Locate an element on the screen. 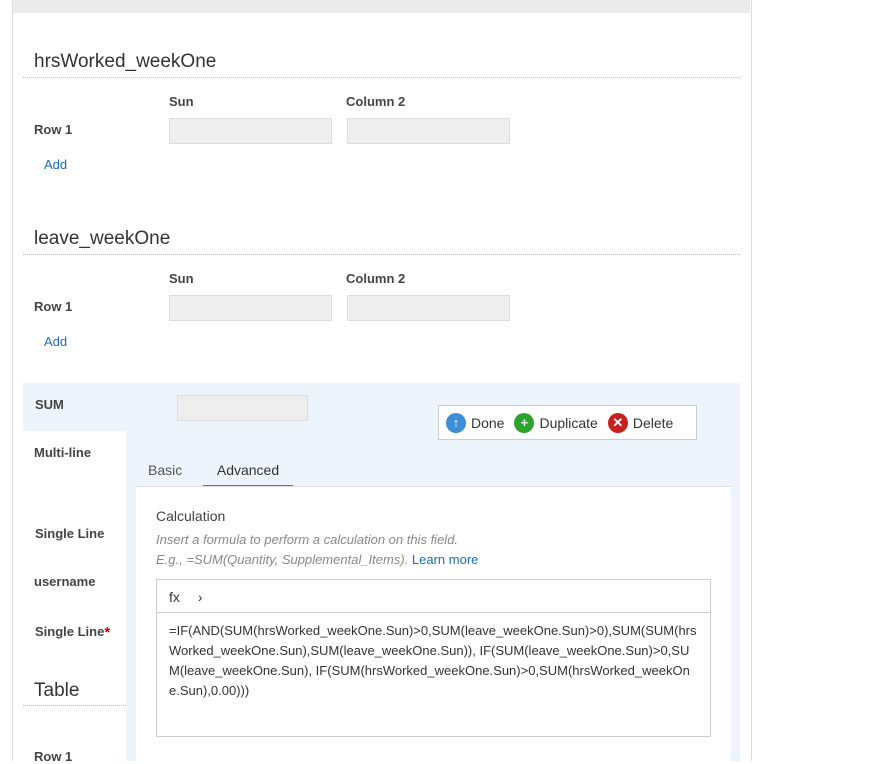 The height and width of the screenshot is (764, 871). plus-icon: + is located at coordinates (524, 422).